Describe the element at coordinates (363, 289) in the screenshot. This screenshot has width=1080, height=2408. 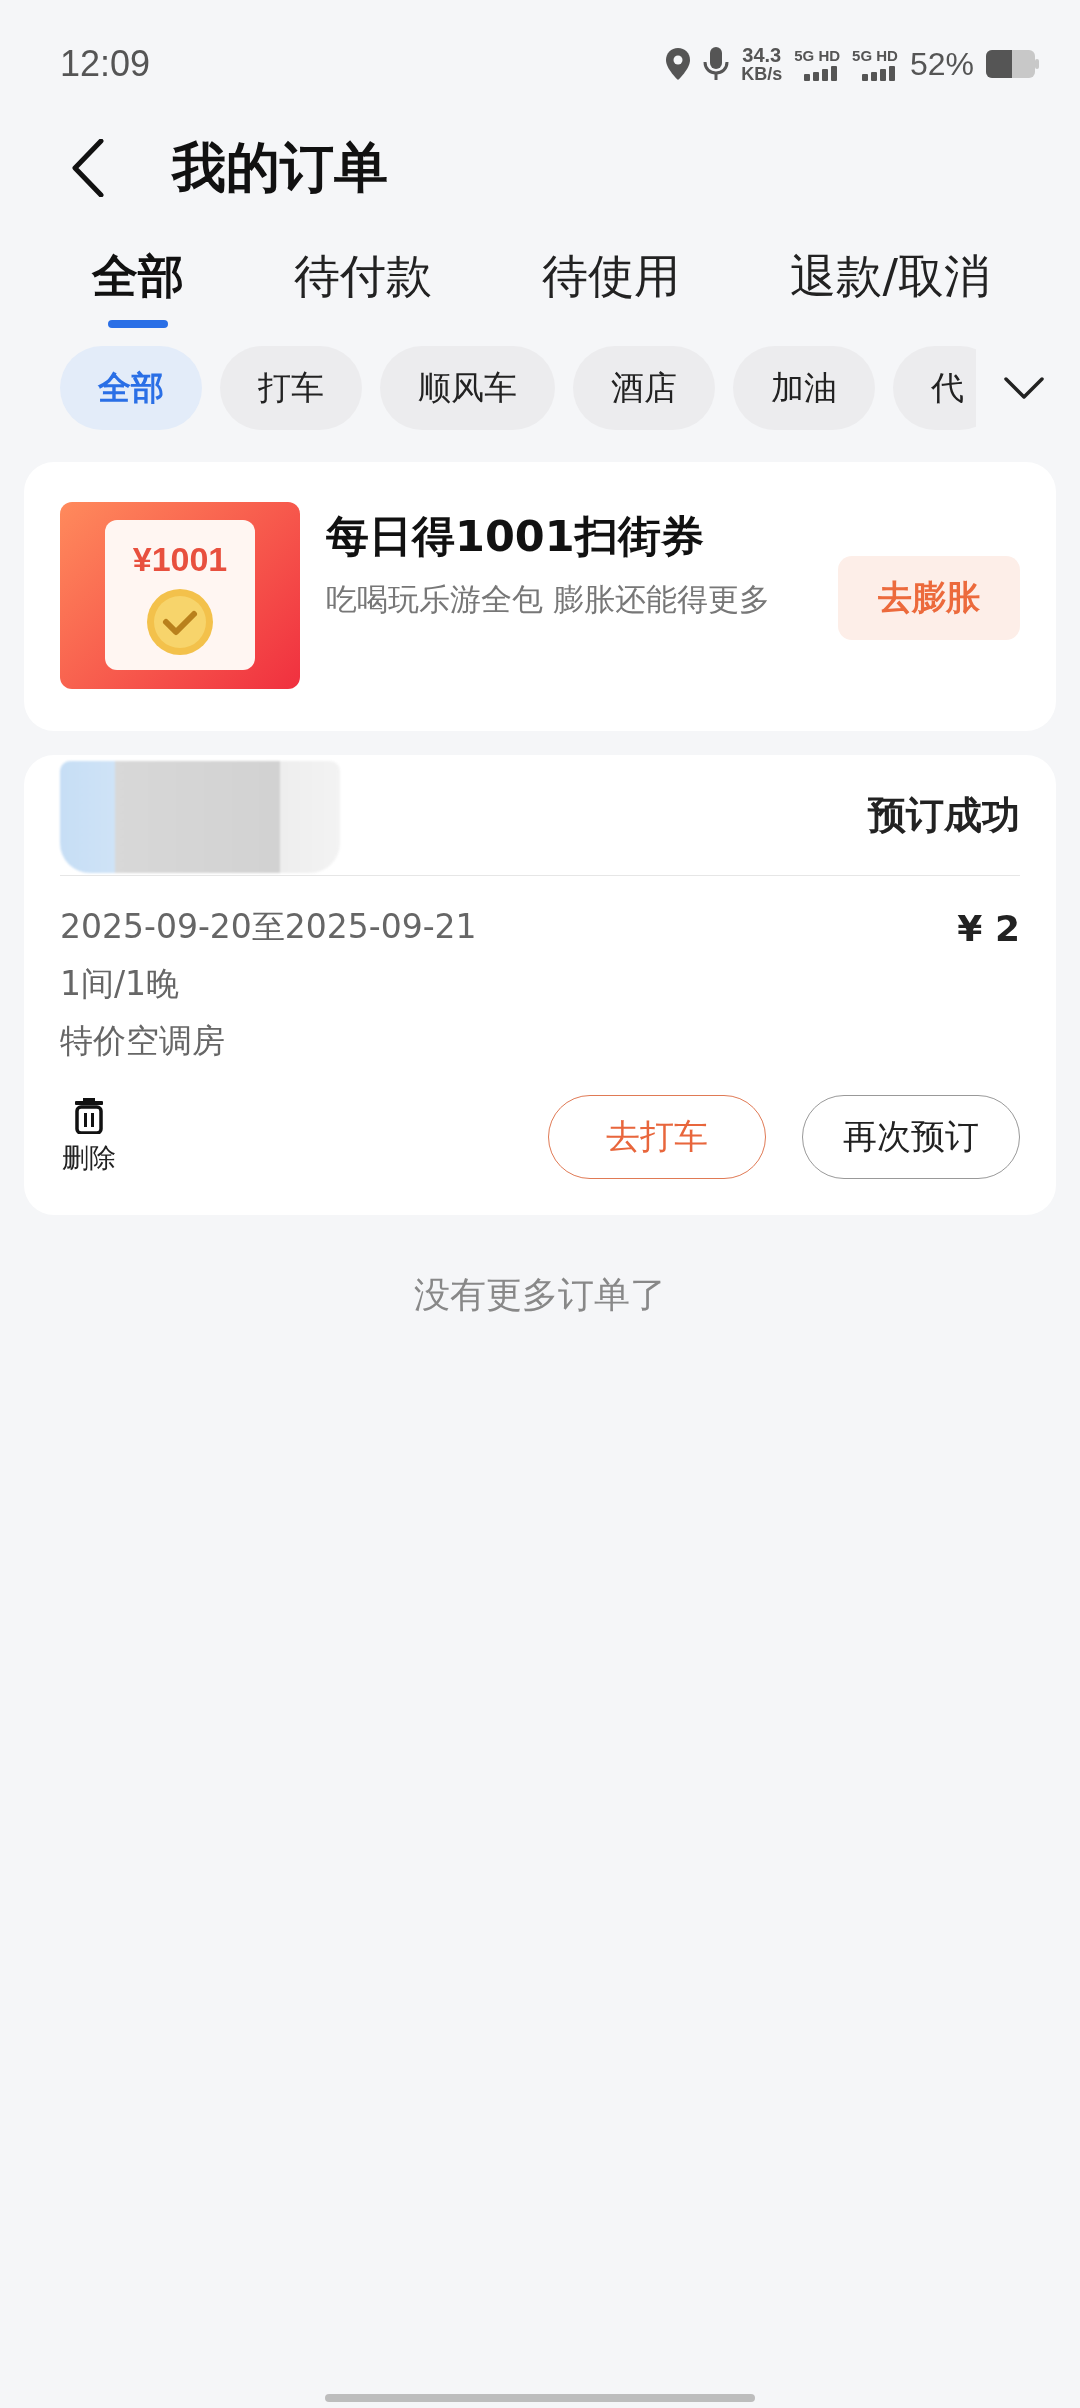
I see `tab: 待付款` at that location.